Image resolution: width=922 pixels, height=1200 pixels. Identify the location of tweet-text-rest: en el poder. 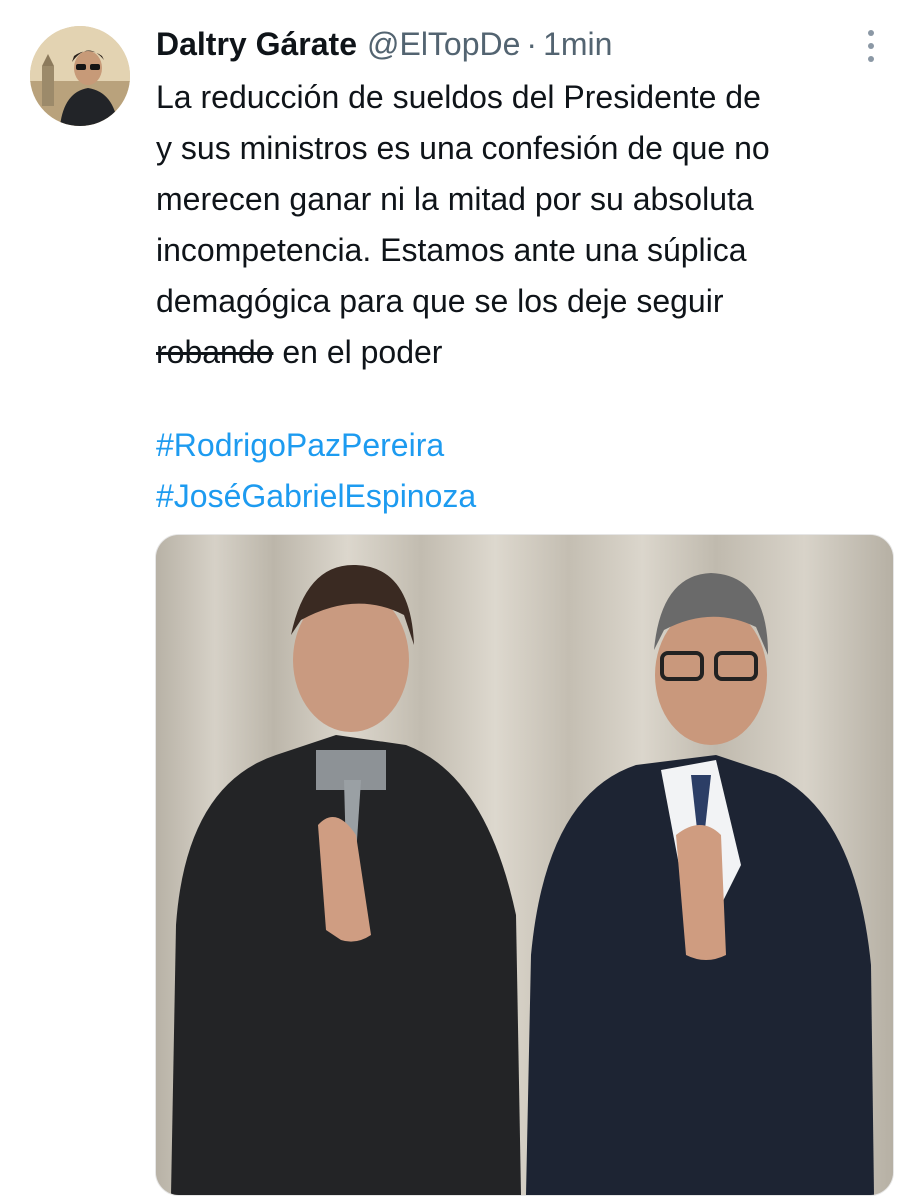
(358, 352).